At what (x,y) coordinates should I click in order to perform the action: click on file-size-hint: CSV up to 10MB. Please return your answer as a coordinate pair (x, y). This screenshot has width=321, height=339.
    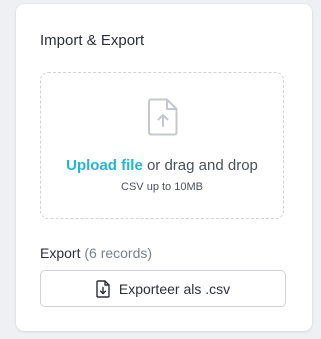
    Looking at the image, I should click on (162, 187).